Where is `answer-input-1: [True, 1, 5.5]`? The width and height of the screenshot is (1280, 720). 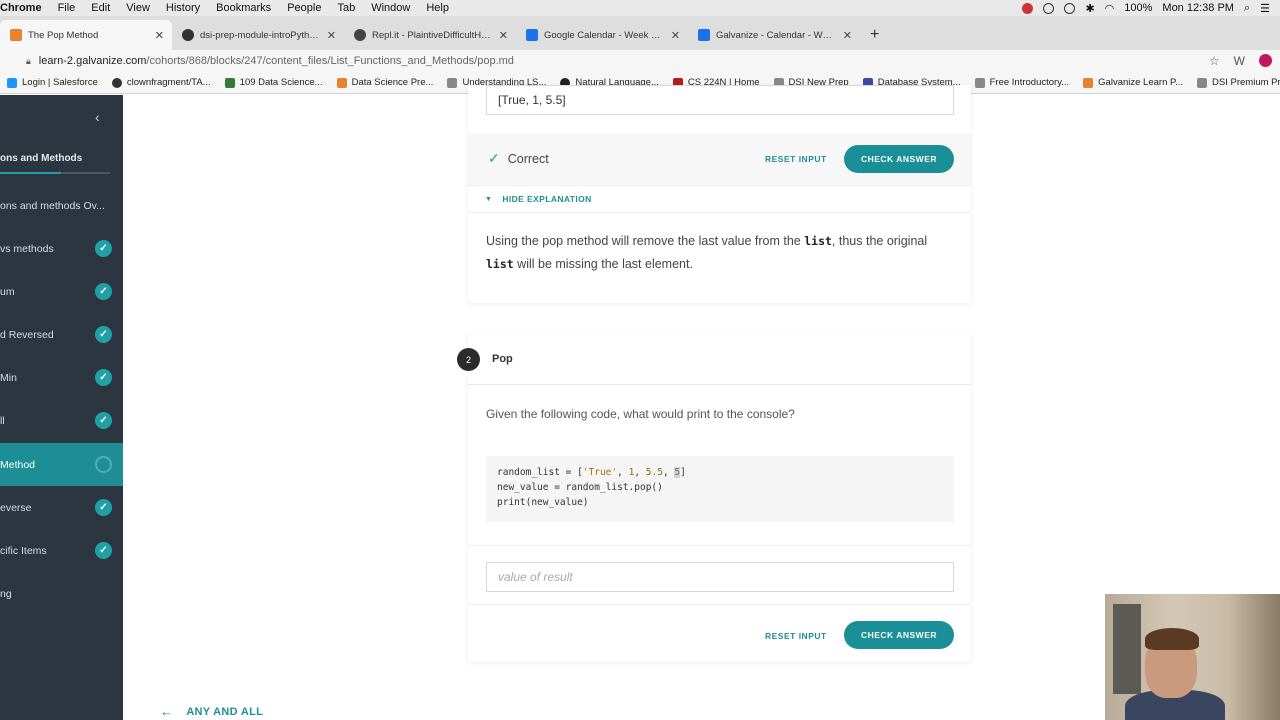 answer-input-1: [True, 1, 5.5] is located at coordinates (720, 100).